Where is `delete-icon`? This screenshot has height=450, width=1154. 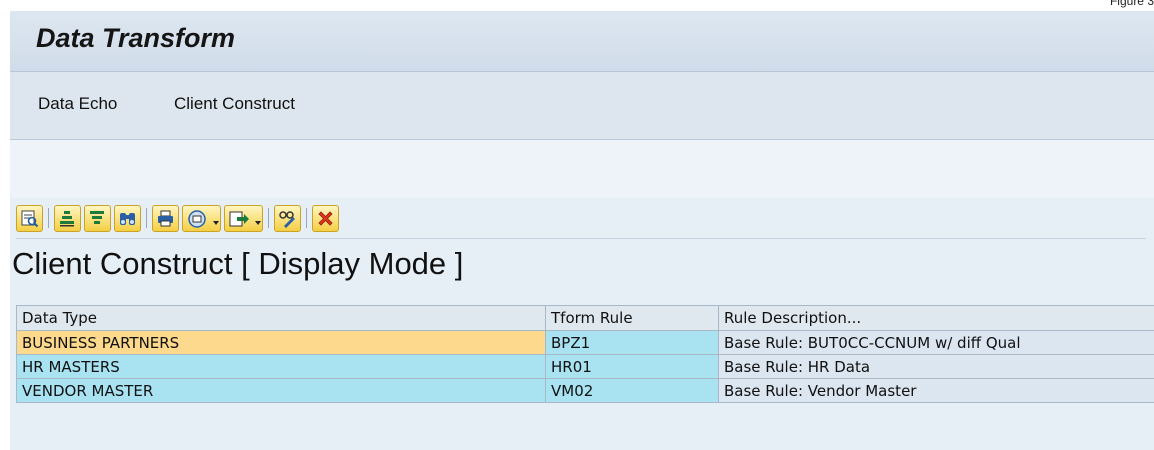 delete-icon is located at coordinates (325, 218).